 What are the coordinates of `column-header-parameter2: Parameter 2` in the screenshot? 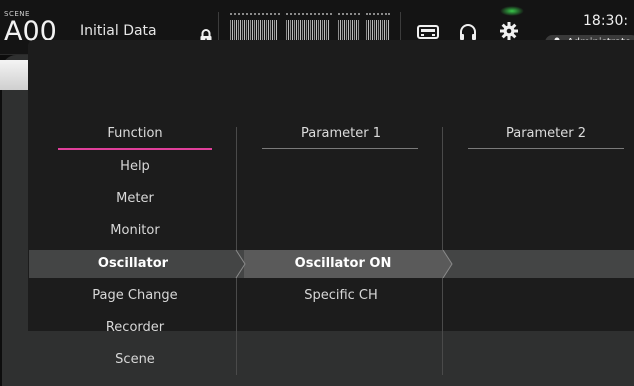 It's located at (546, 133).